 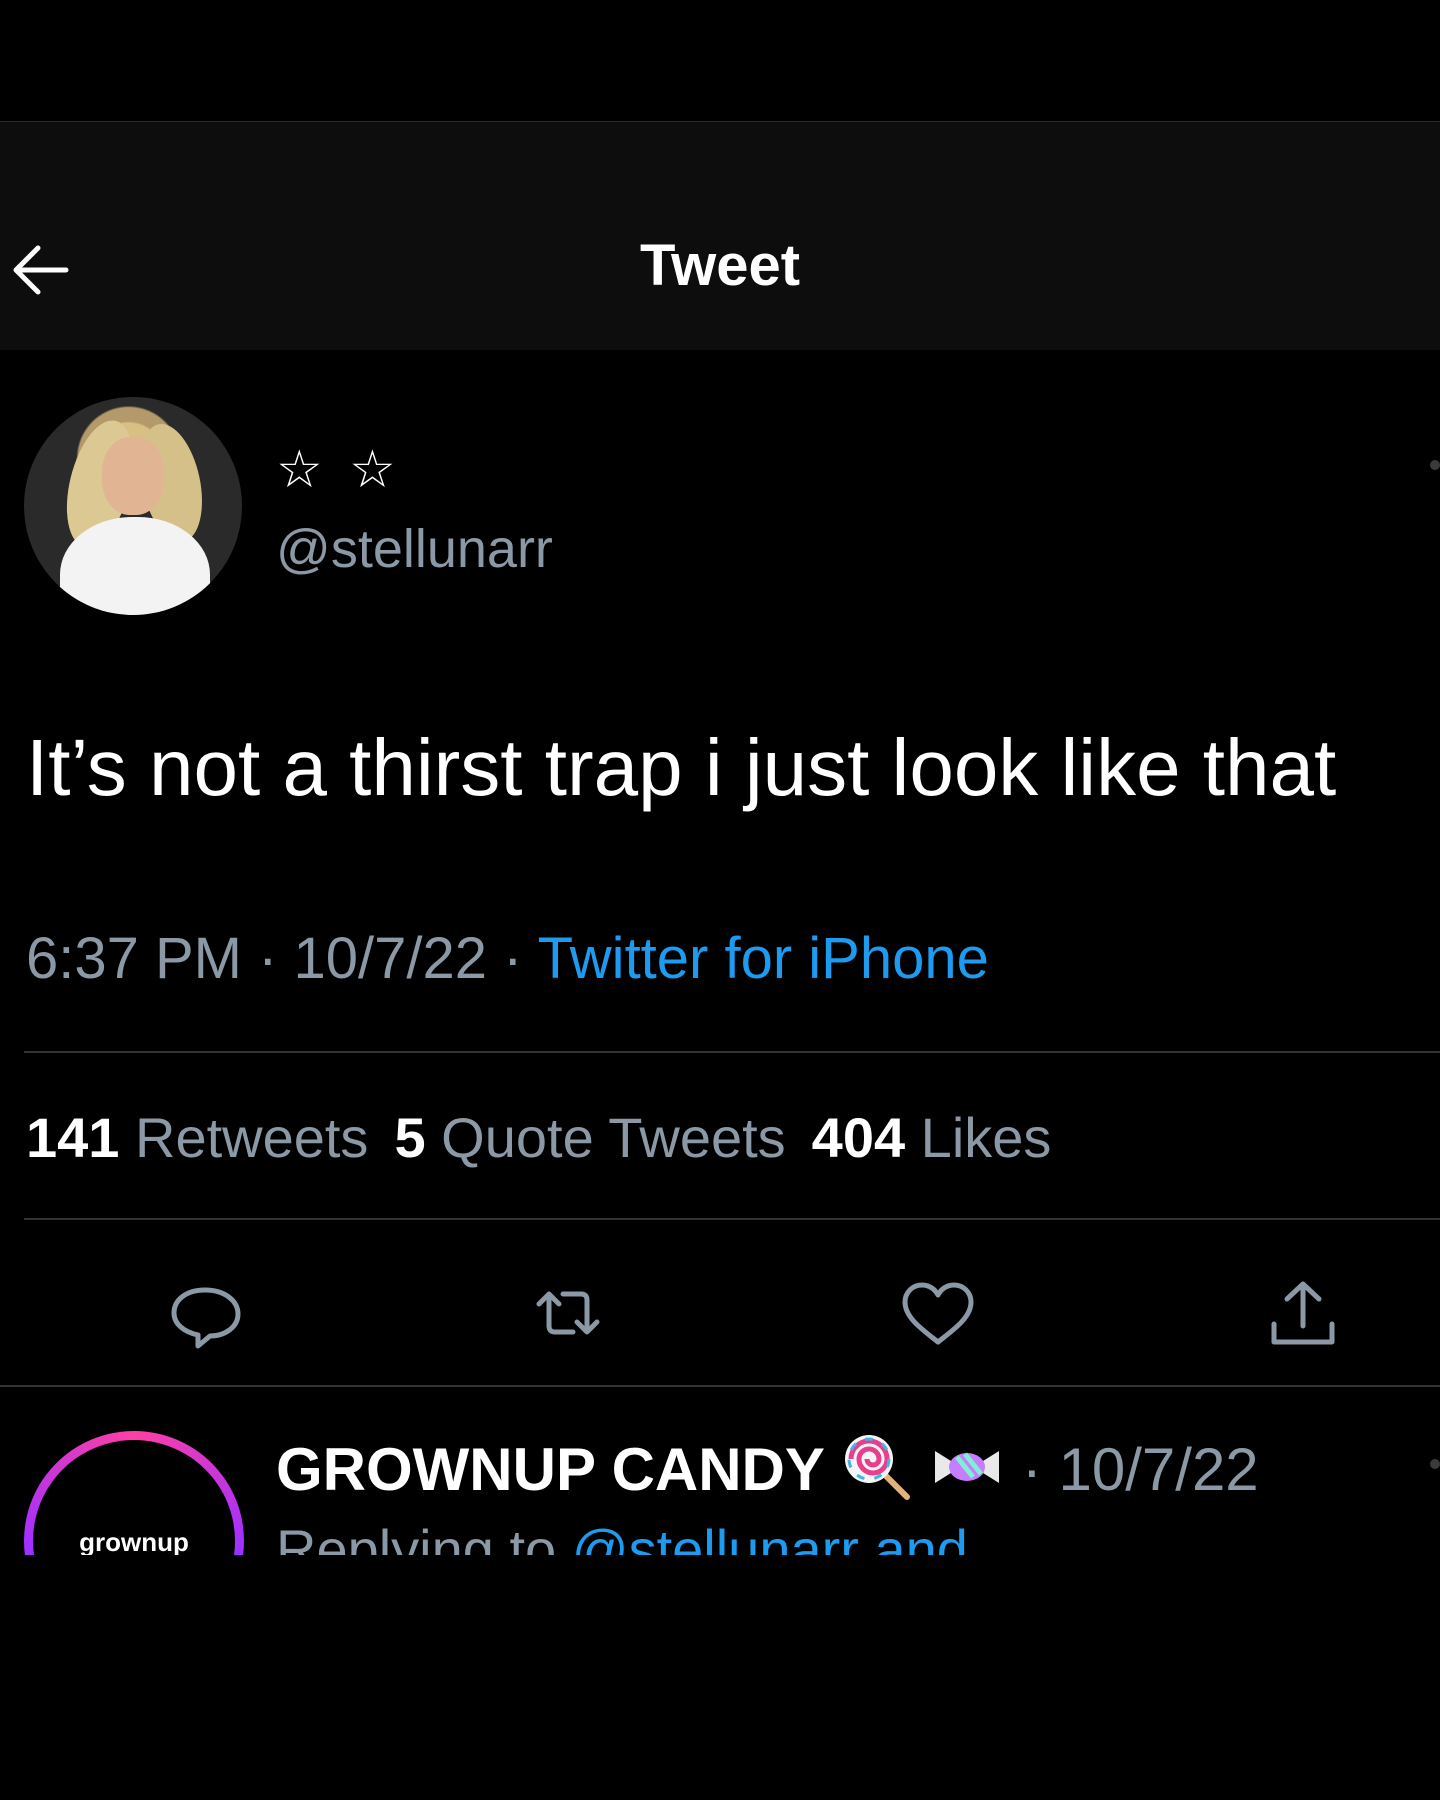 I want to click on reply-avatar: grownup, so click(x=134, y=1493).